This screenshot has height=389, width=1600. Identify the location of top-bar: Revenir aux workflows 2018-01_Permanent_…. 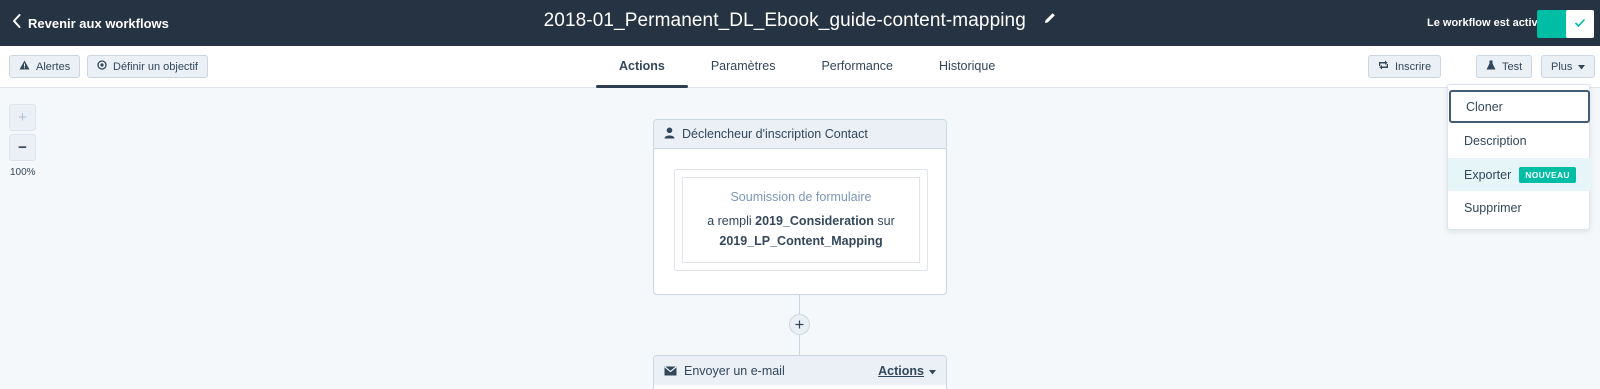
(800, 23).